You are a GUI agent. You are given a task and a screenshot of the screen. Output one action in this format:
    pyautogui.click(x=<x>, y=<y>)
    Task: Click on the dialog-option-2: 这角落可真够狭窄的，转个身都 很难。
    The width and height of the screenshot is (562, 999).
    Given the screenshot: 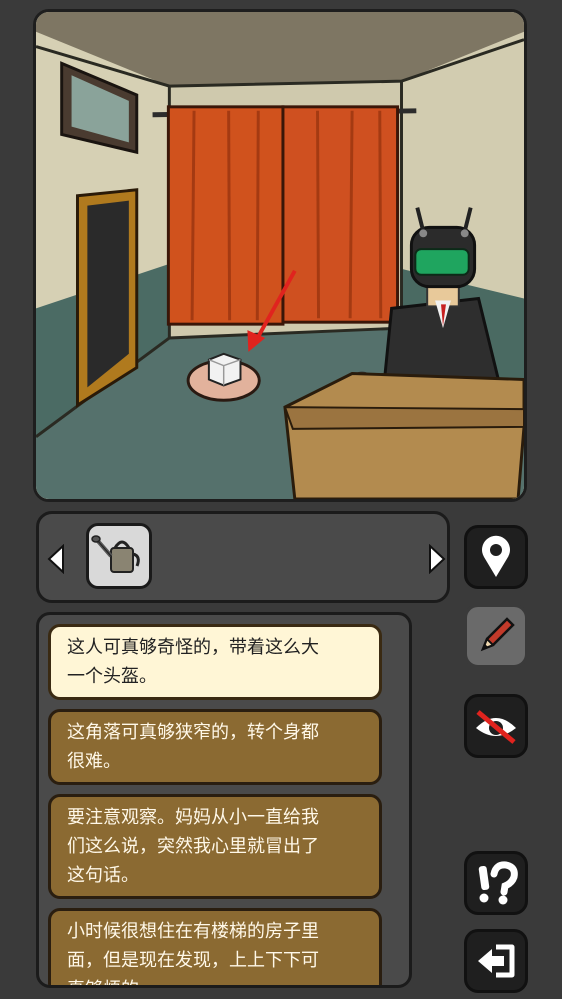 What is the action you would take?
    pyautogui.click(x=215, y=747)
    